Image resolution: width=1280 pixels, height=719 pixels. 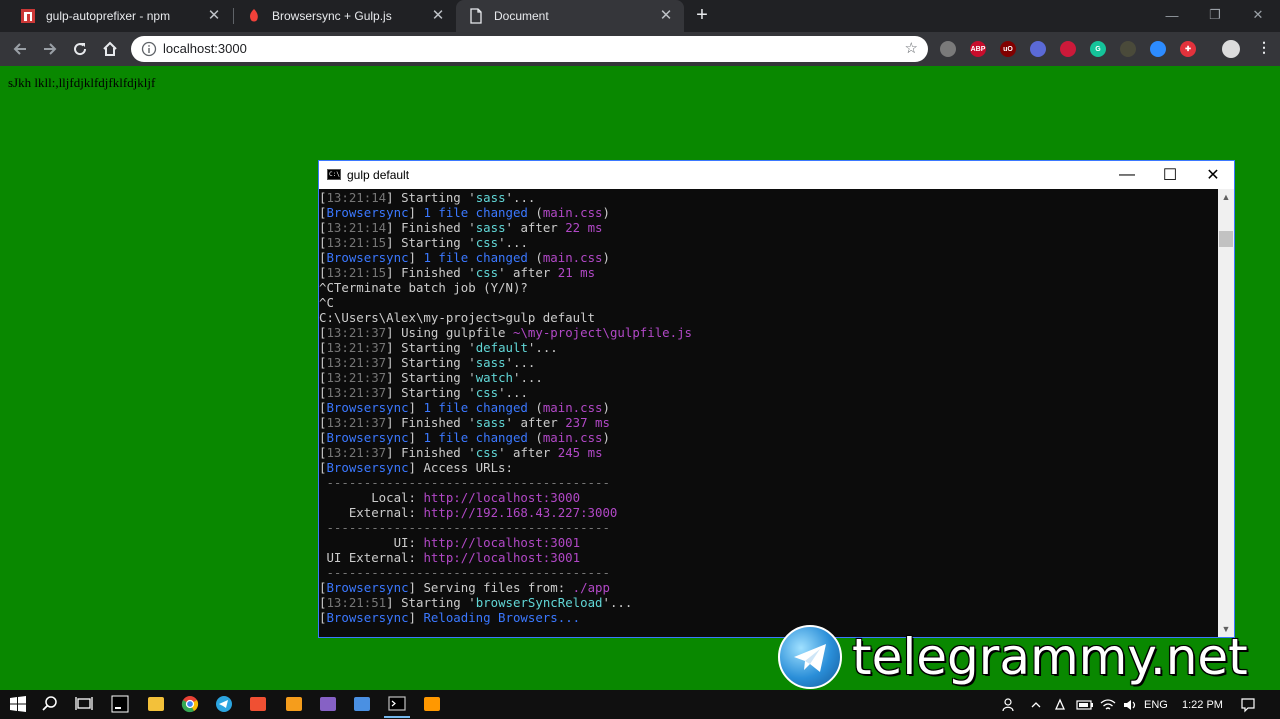 What do you see at coordinates (535, 212) in the screenshot?
I see `console-text-segment: (` at bounding box center [535, 212].